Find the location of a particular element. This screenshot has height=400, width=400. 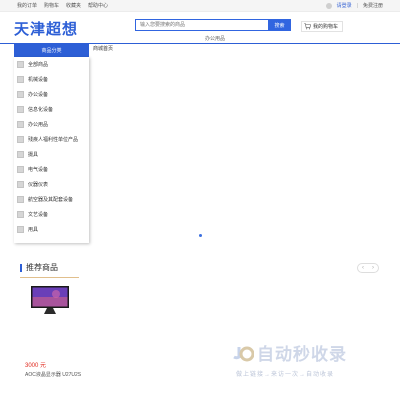

prev-arrow-icon: ‹ is located at coordinates (363, 268).